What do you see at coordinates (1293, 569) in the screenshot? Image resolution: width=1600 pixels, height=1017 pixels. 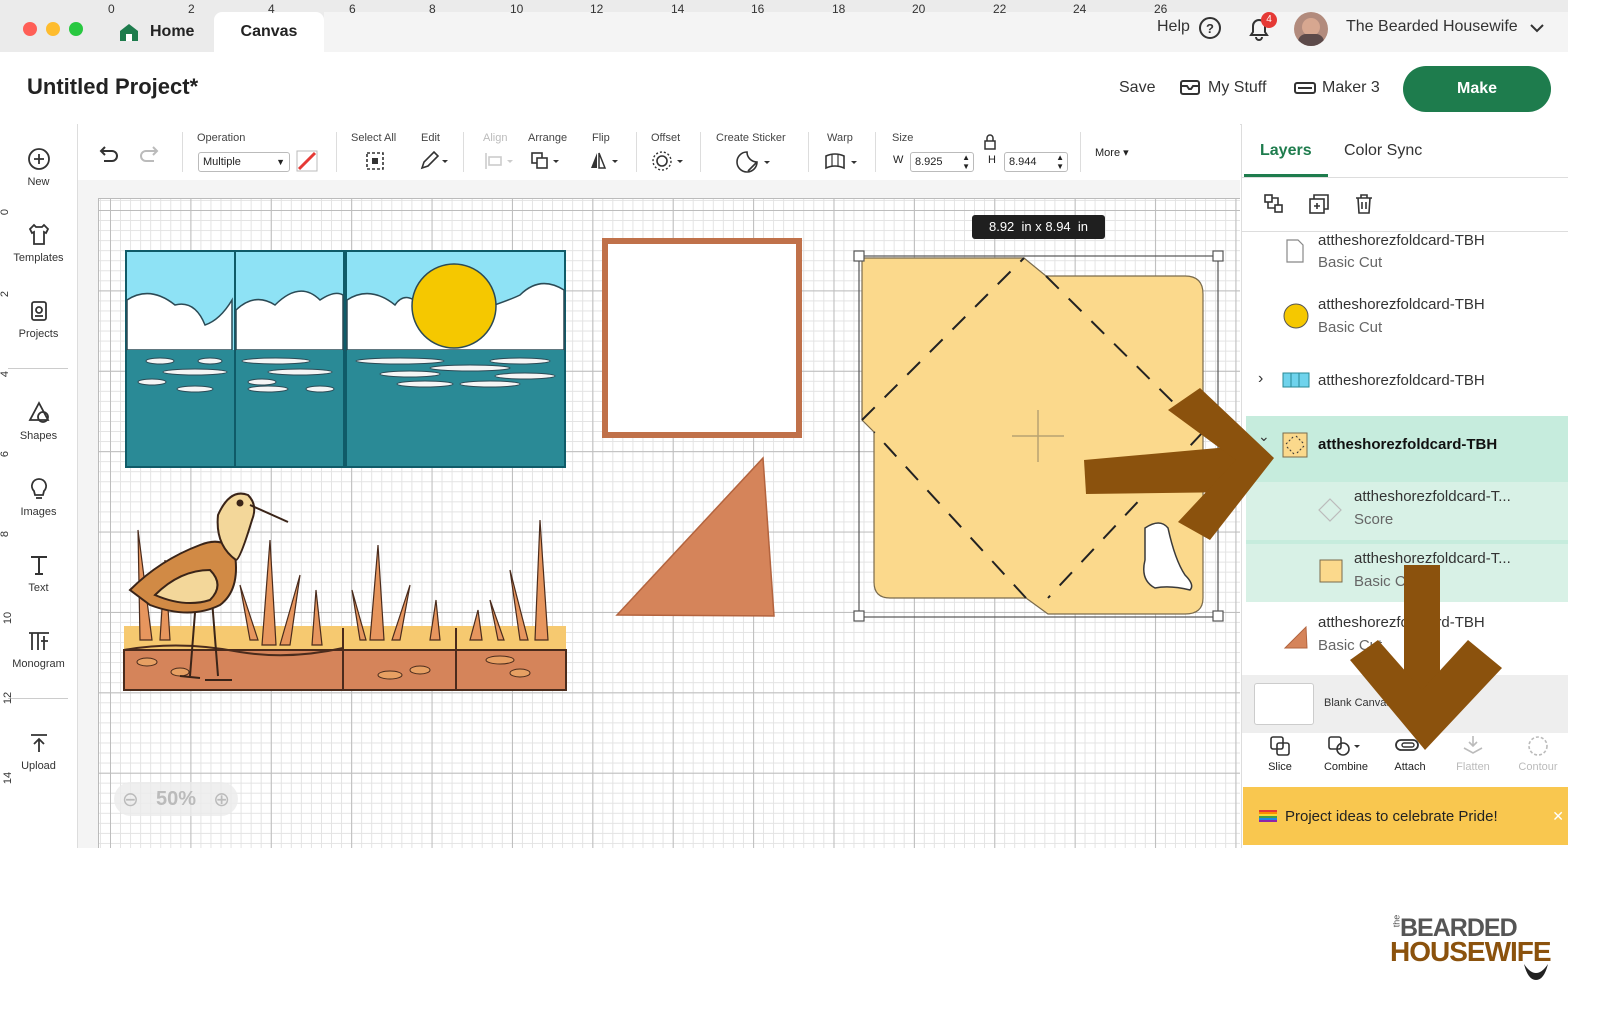 I see `annotation-arrows` at bounding box center [1293, 569].